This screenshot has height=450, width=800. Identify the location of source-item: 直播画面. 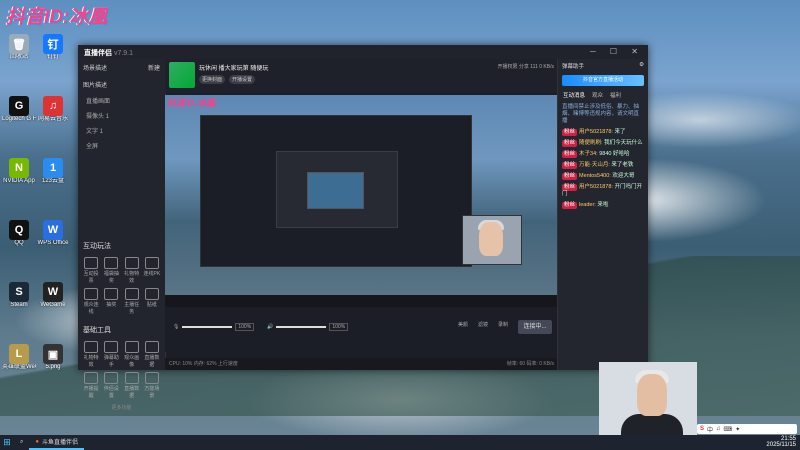
(121, 100).